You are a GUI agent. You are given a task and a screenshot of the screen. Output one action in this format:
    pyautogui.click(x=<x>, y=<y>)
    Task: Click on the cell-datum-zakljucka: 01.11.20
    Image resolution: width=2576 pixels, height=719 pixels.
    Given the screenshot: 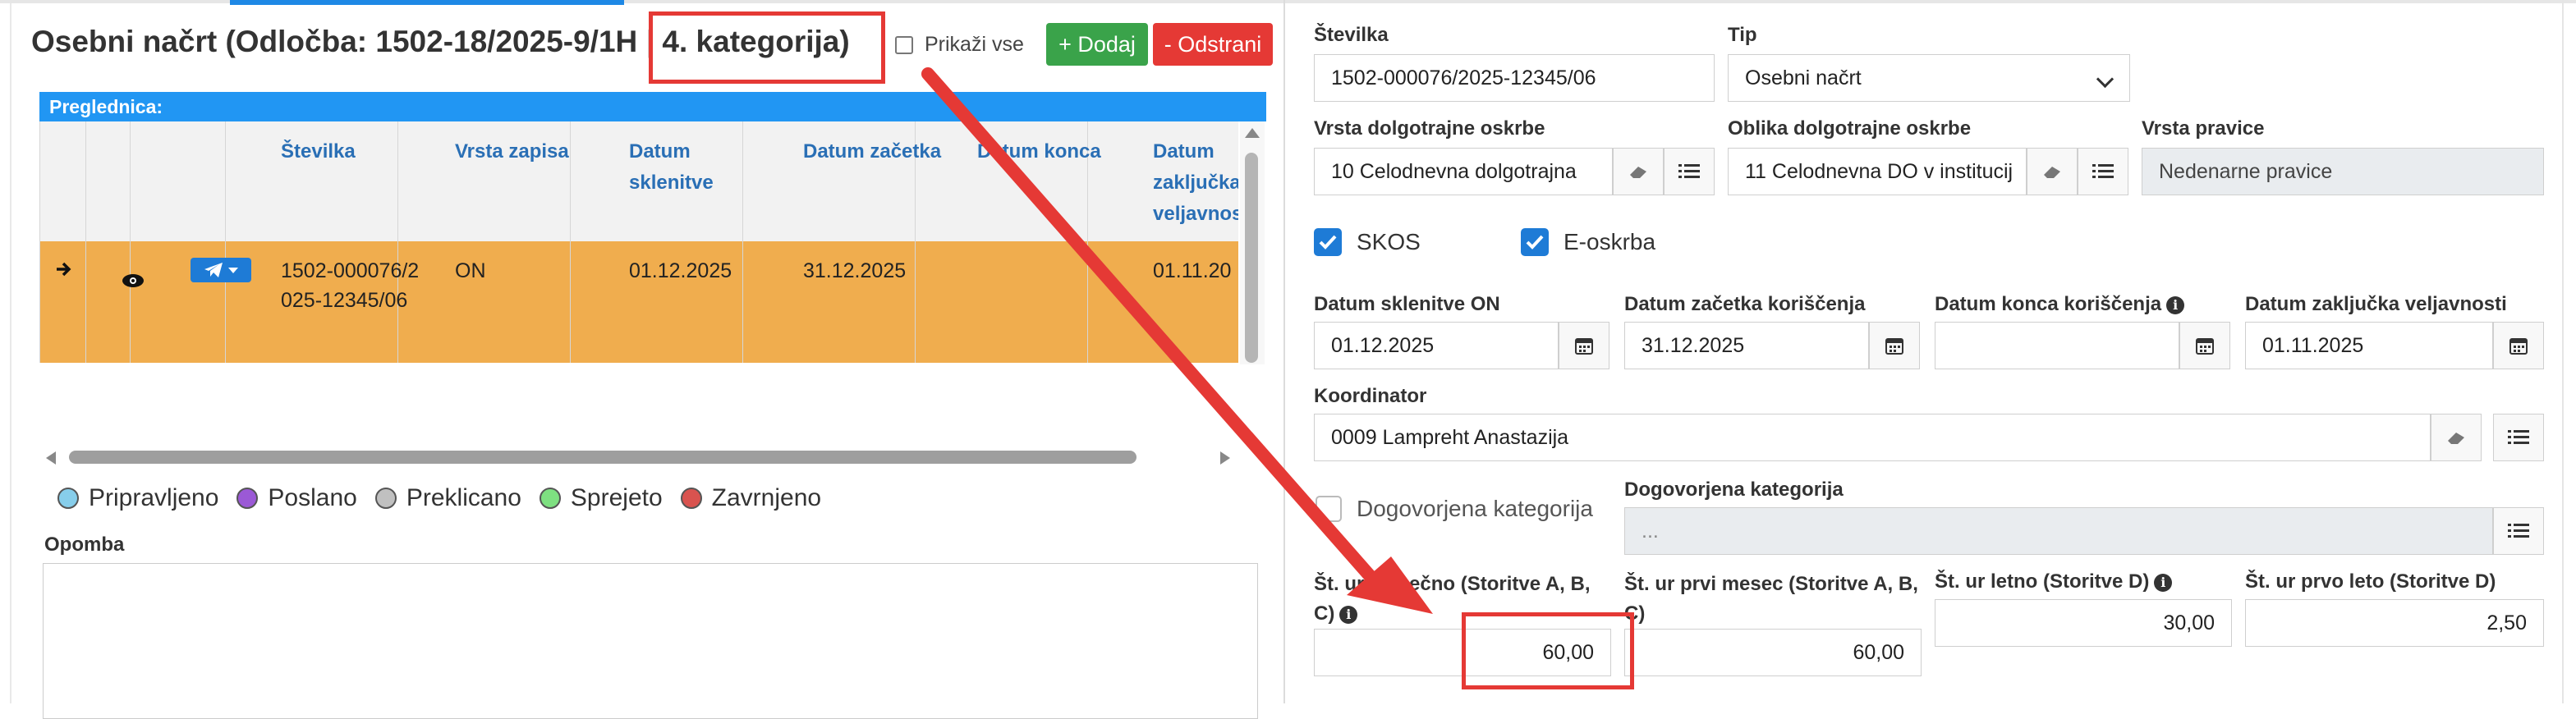 What is the action you would take?
    pyautogui.click(x=1192, y=270)
    